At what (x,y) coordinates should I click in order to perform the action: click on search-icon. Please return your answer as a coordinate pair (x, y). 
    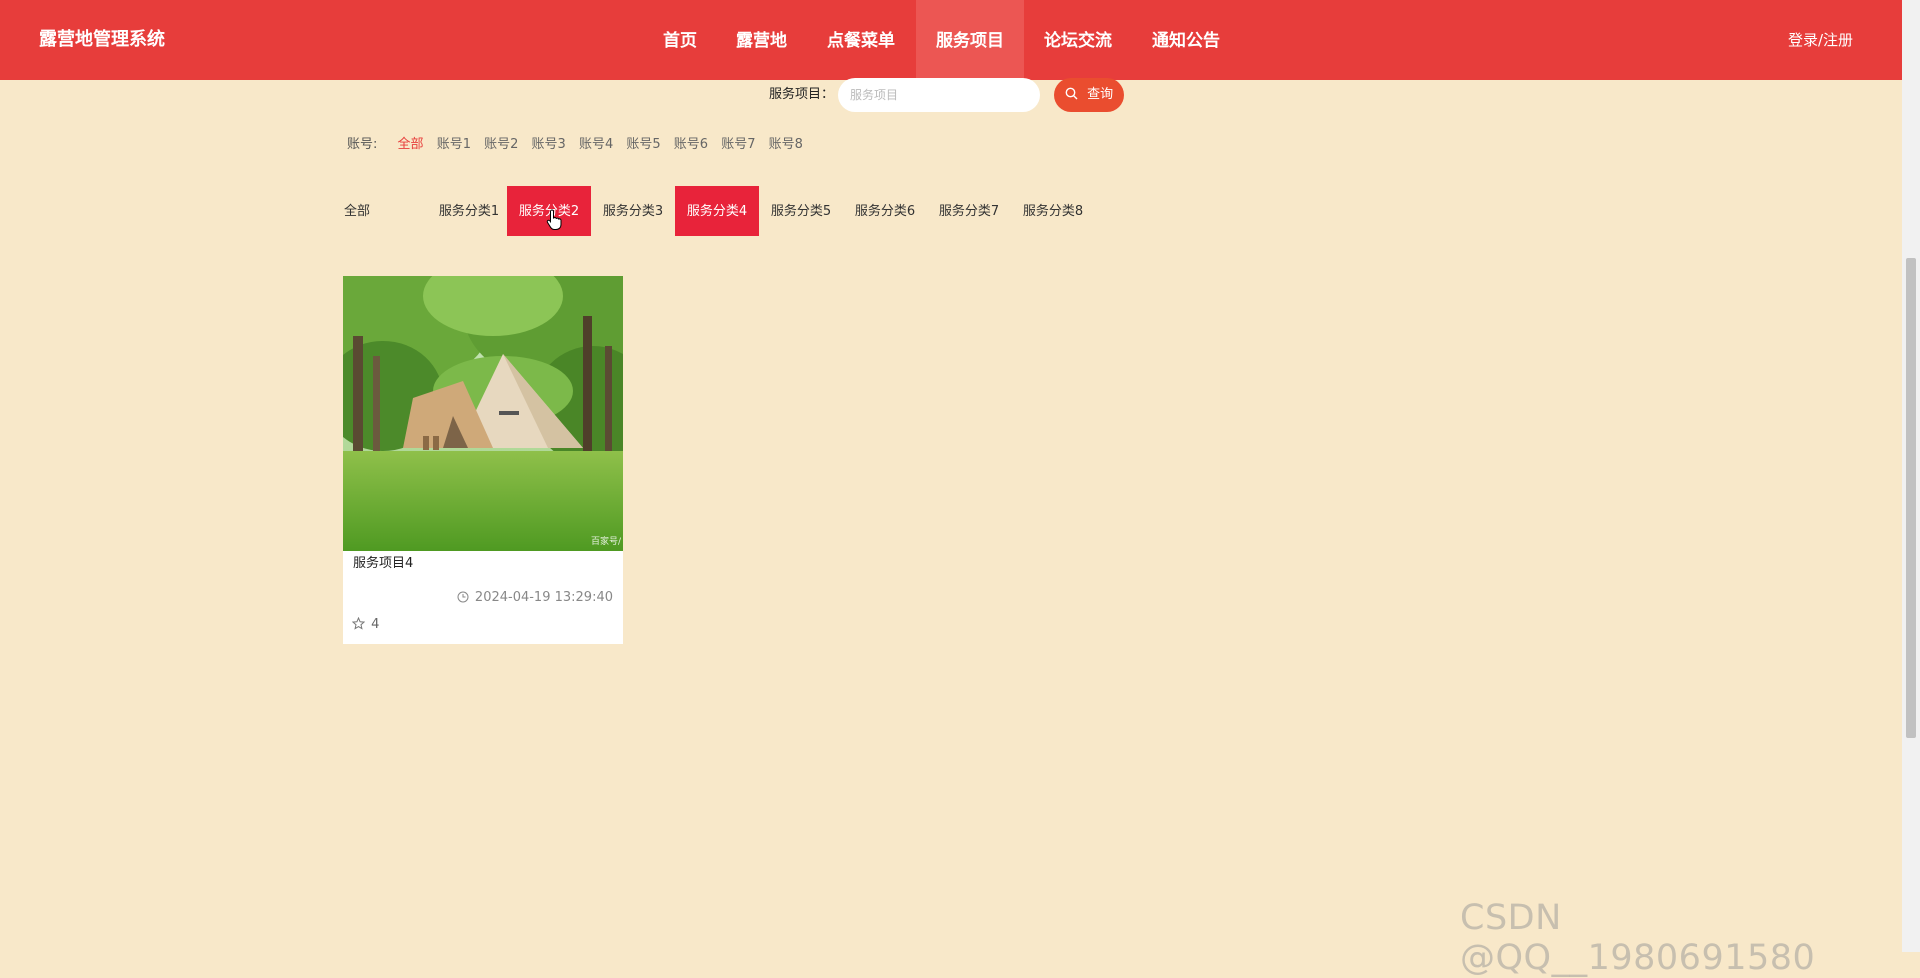
    Looking at the image, I should click on (1076, 94).